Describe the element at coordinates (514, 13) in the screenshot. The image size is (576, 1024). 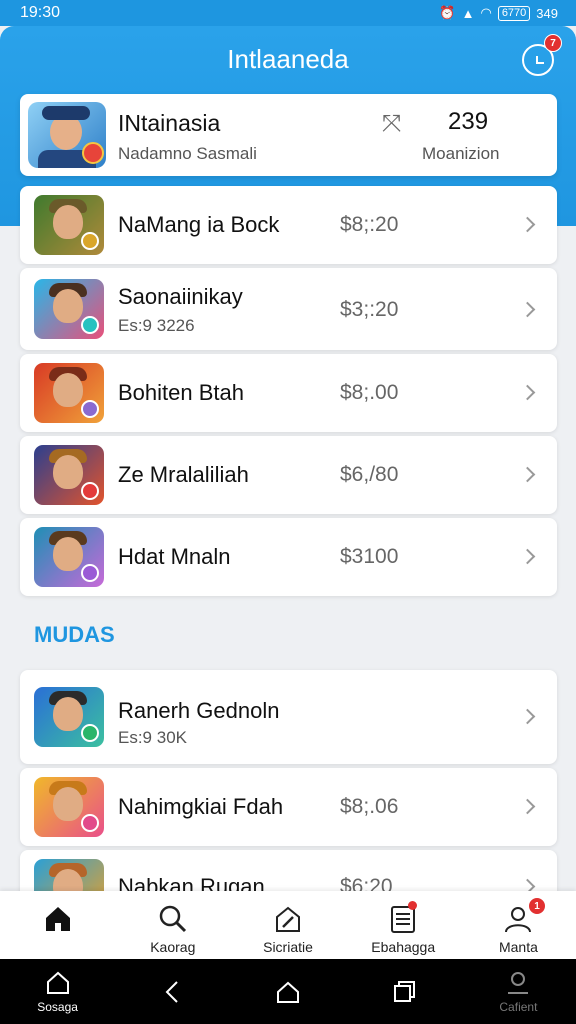
I see `battery-icon: 6770` at that location.